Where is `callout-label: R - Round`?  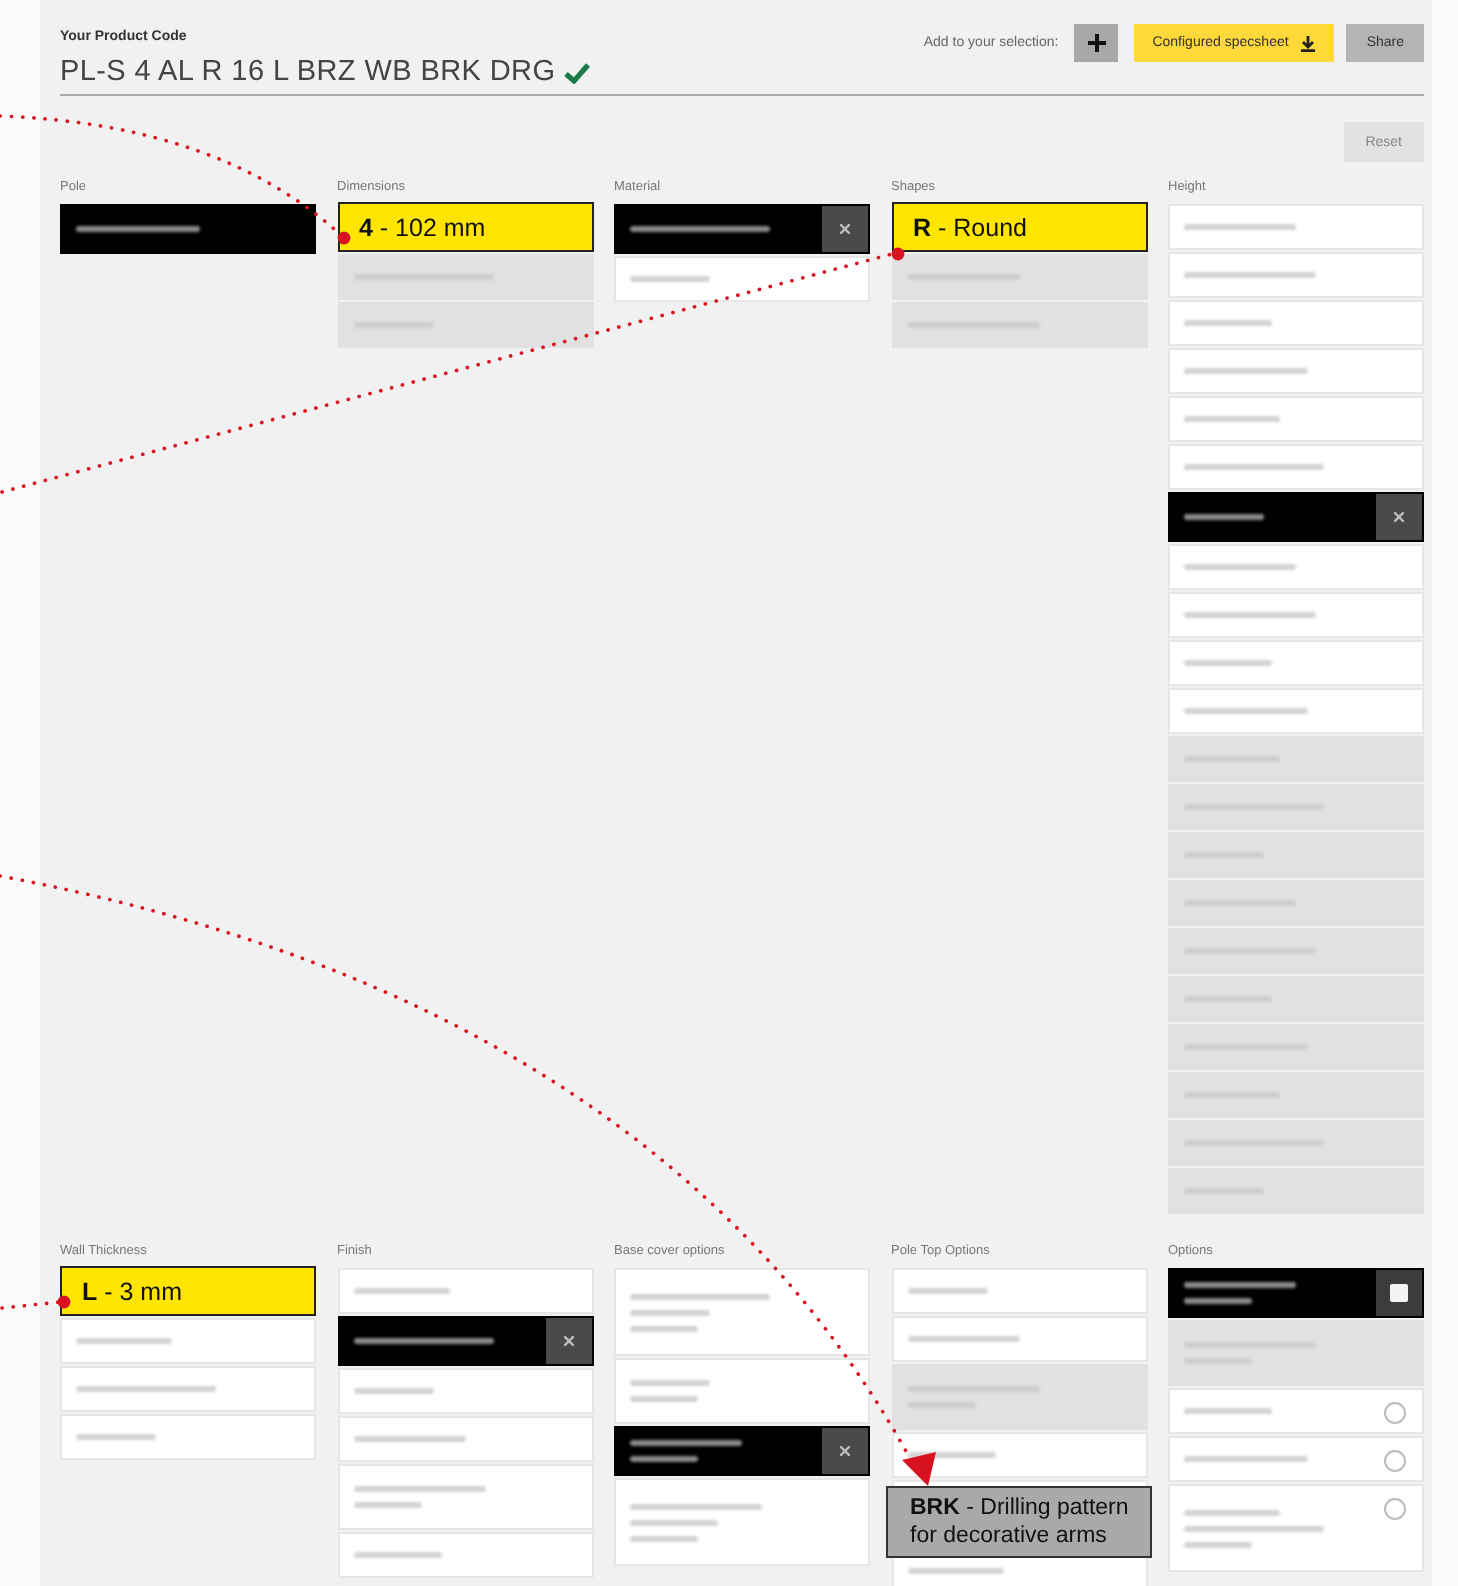
callout-label: R - Round is located at coordinates (1019, 227).